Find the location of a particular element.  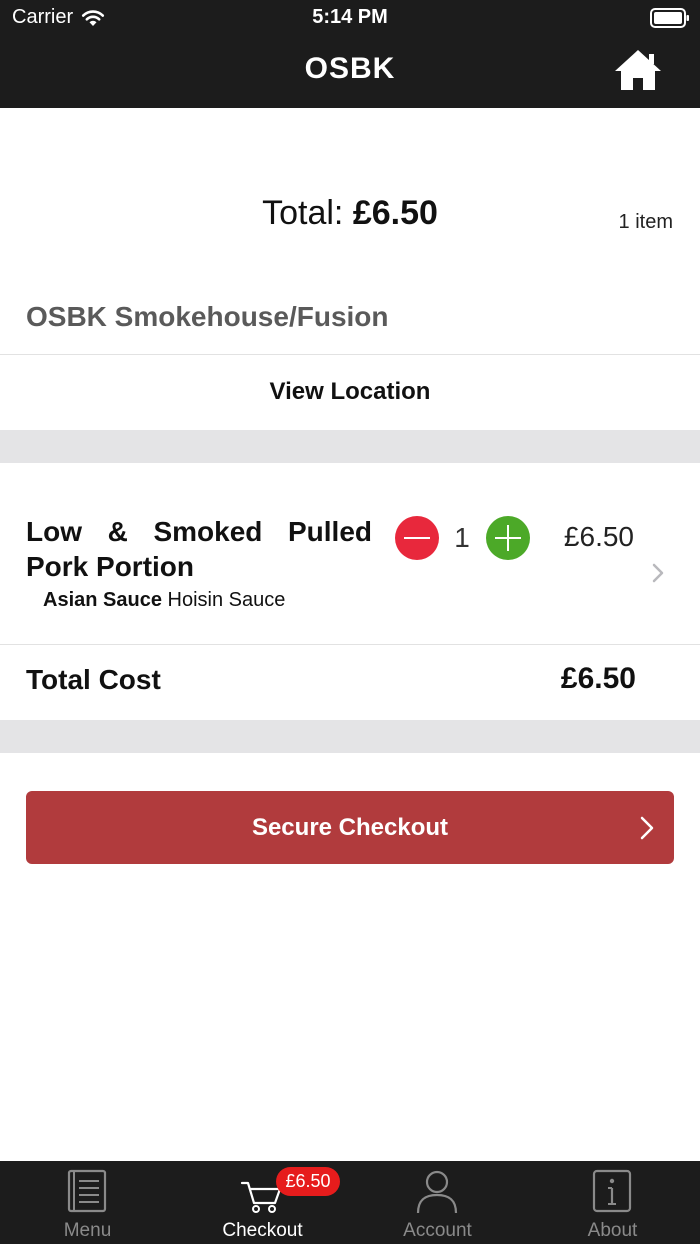

total-cost-value: £6.50 is located at coordinates (598, 678).